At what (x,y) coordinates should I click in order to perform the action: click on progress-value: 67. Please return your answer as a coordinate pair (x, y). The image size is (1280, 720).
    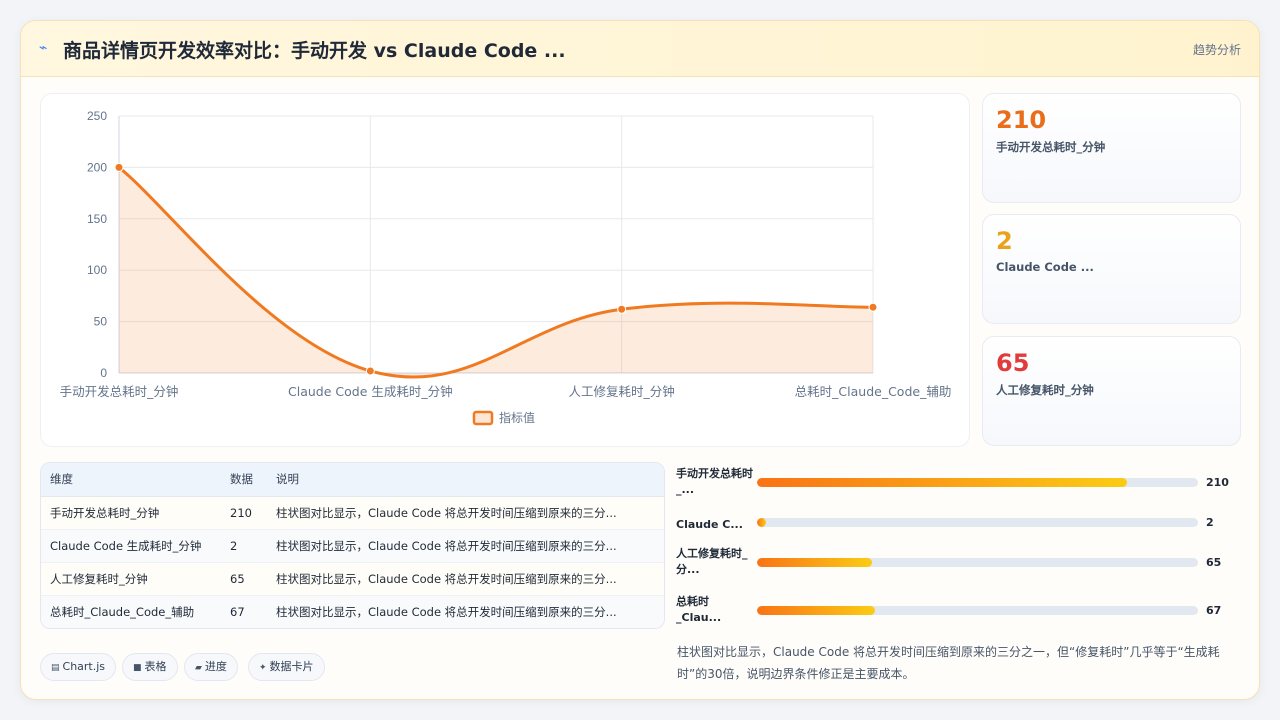
    Looking at the image, I should click on (1214, 610).